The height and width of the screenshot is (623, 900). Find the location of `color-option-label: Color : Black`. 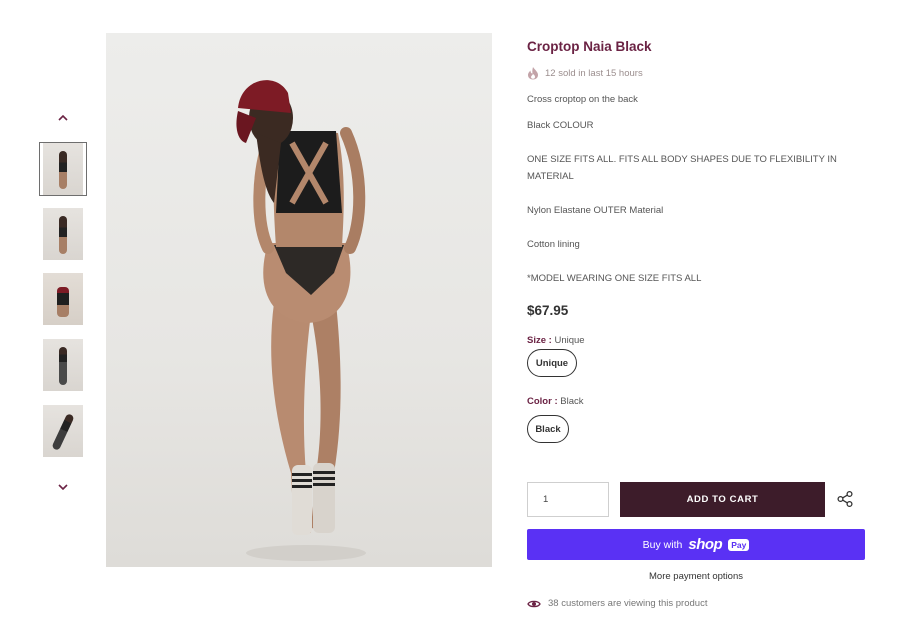

color-option-label: Color : Black is located at coordinates (555, 401).